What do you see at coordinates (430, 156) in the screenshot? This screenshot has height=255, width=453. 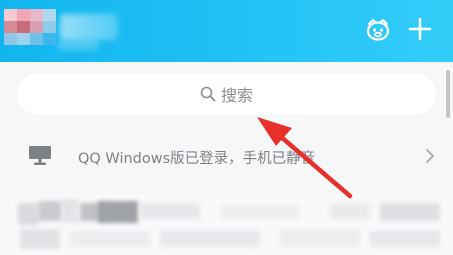 I see `chevron-right-icon` at bounding box center [430, 156].